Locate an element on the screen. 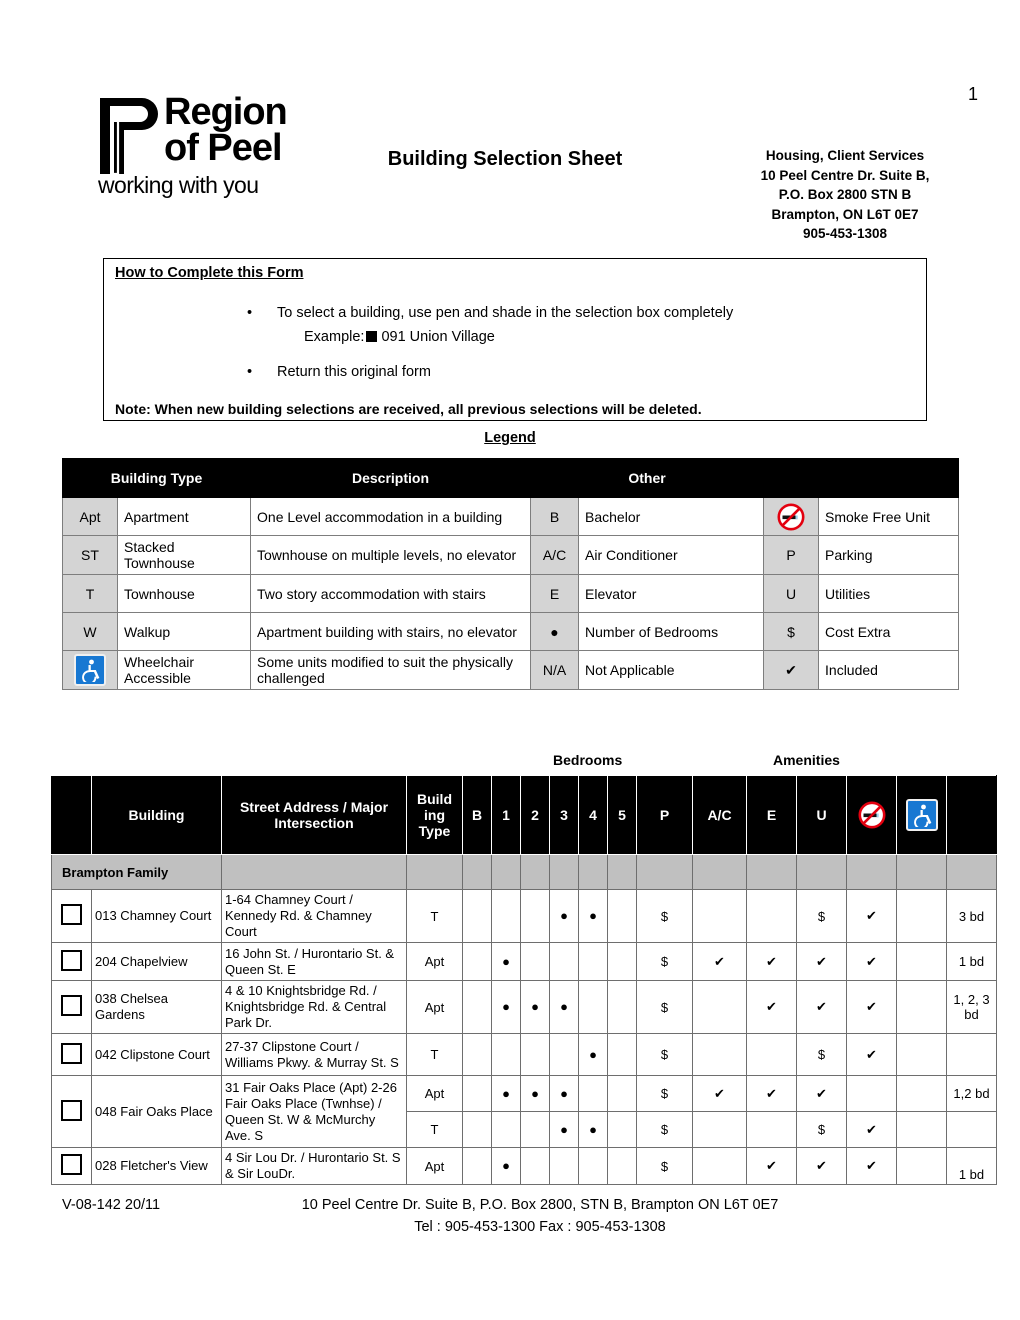 This screenshot has height=1320, width=1020. check-icon: ✔ is located at coordinates (791, 670).